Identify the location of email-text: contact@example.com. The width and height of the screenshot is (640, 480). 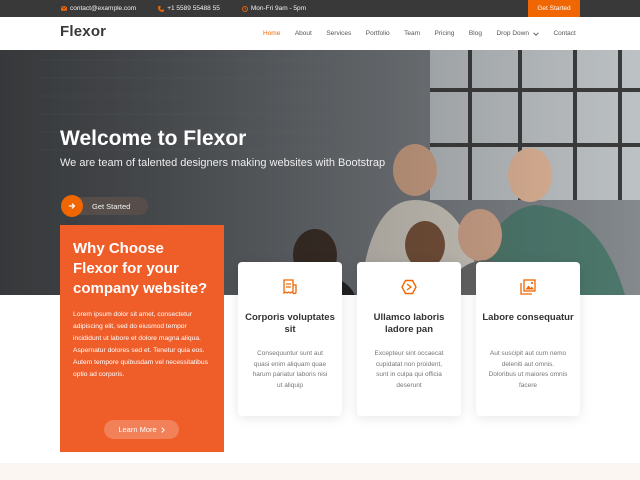
(103, 8).